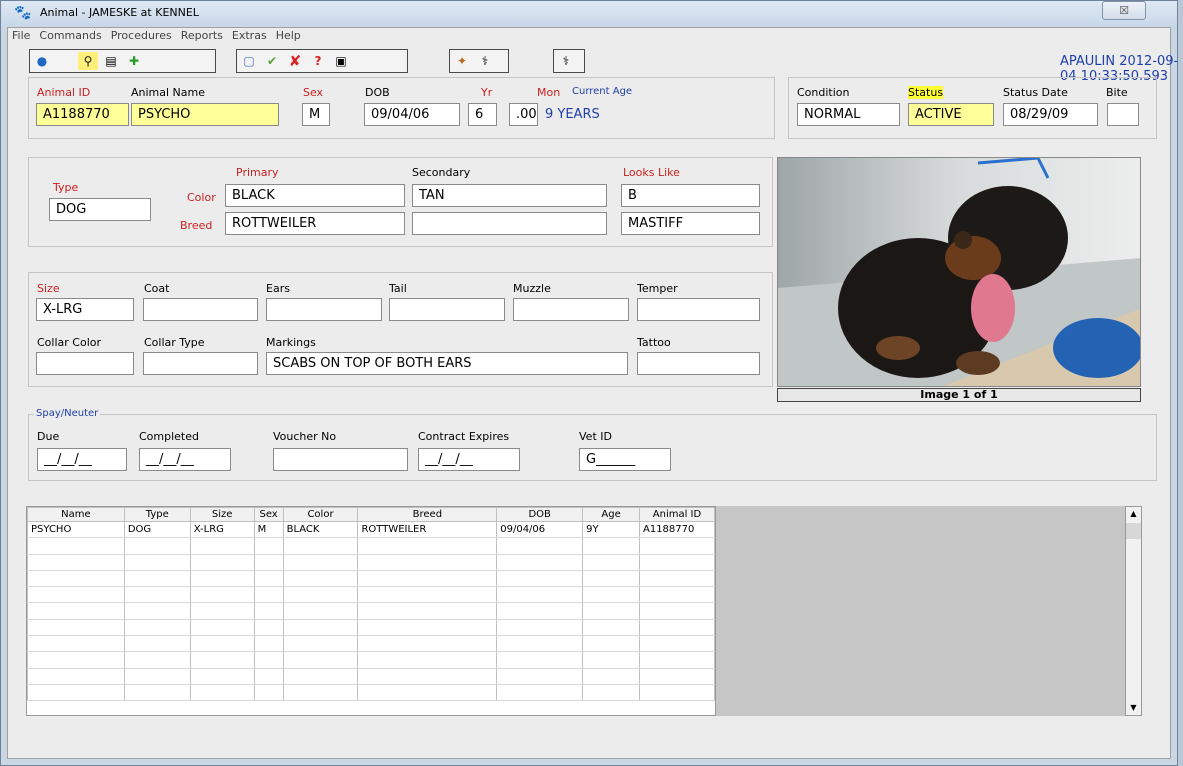 This screenshot has width=1183, height=766. What do you see at coordinates (88, 61) in the screenshot?
I see `search-icon: ⚲` at bounding box center [88, 61].